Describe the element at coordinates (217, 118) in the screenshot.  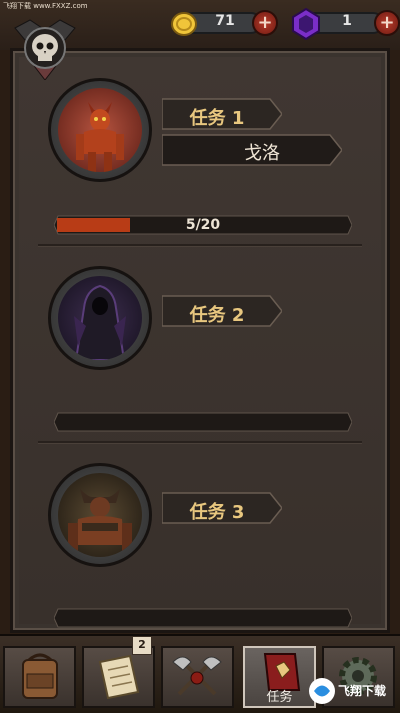
I see `quest-1-label: 任务 1` at that location.